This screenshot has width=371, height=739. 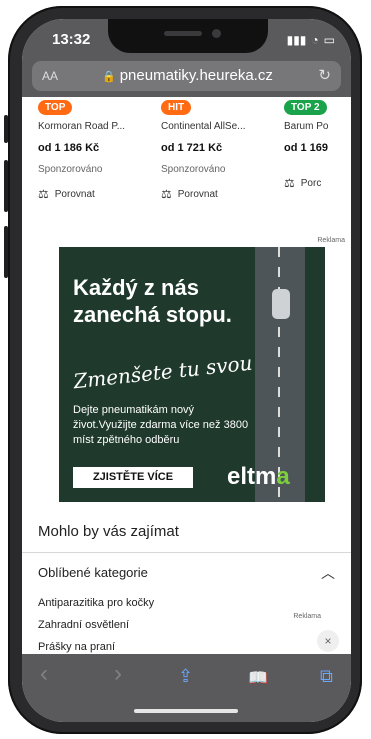 What do you see at coordinates (306, 148) in the screenshot?
I see `product-price: od 1 169` at bounding box center [306, 148].